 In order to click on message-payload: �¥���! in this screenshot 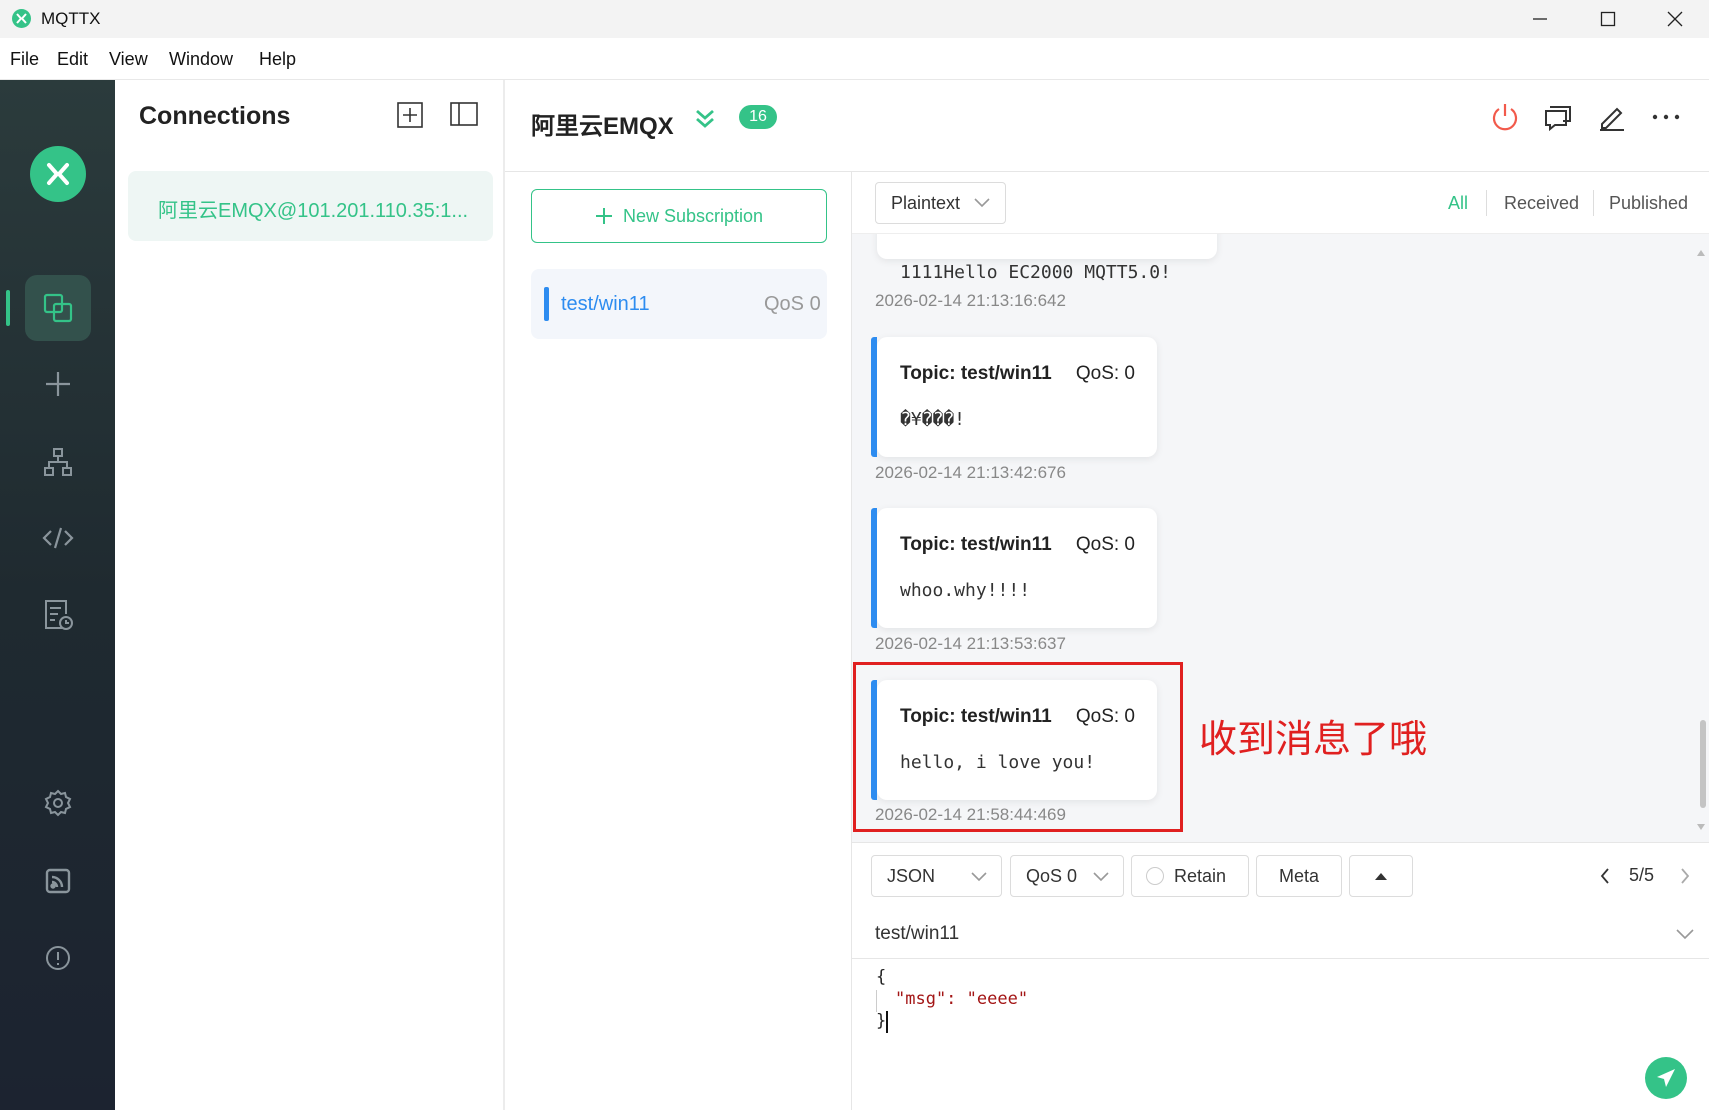, I will do `click(933, 419)`.